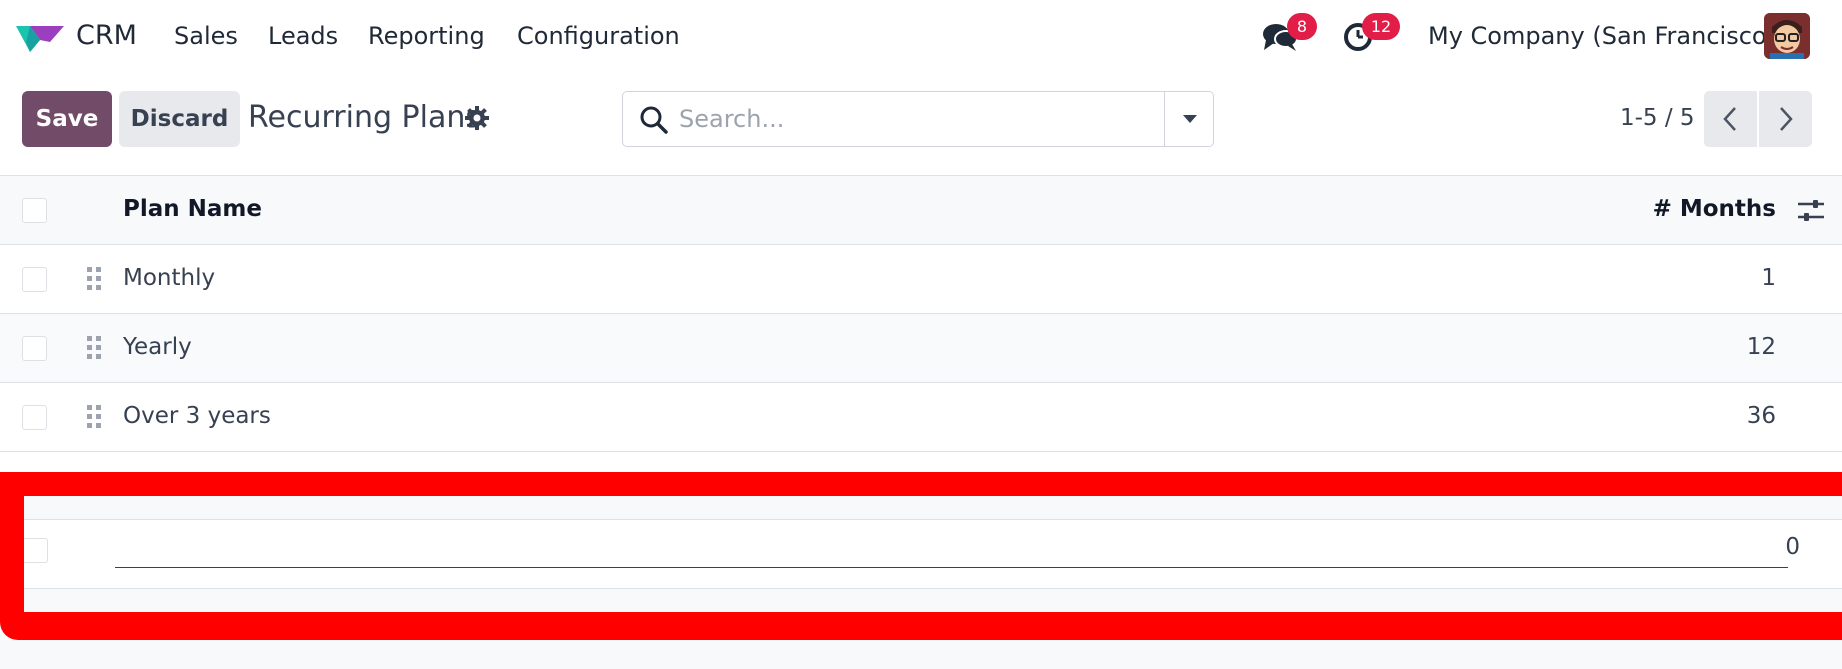 Image resolution: width=1842 pixels, height=669 pixels. I want to click on cell-plan-name: Monthly, so click(169, 278).